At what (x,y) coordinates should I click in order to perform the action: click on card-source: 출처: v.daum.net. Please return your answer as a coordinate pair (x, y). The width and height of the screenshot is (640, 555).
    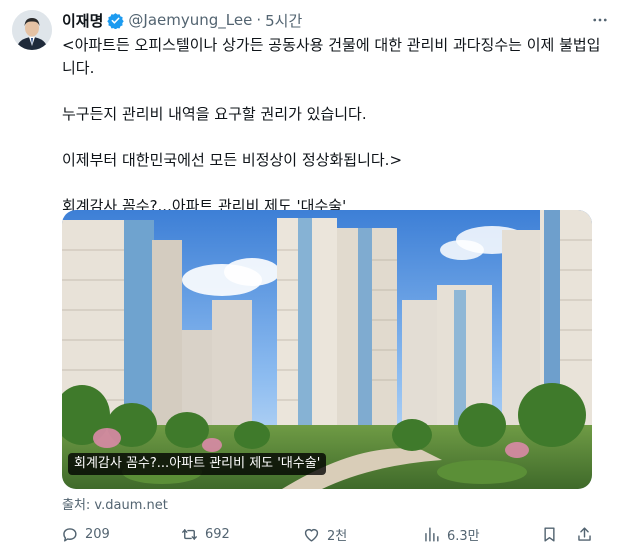
    Looking at the image, I should click on (115, 503).